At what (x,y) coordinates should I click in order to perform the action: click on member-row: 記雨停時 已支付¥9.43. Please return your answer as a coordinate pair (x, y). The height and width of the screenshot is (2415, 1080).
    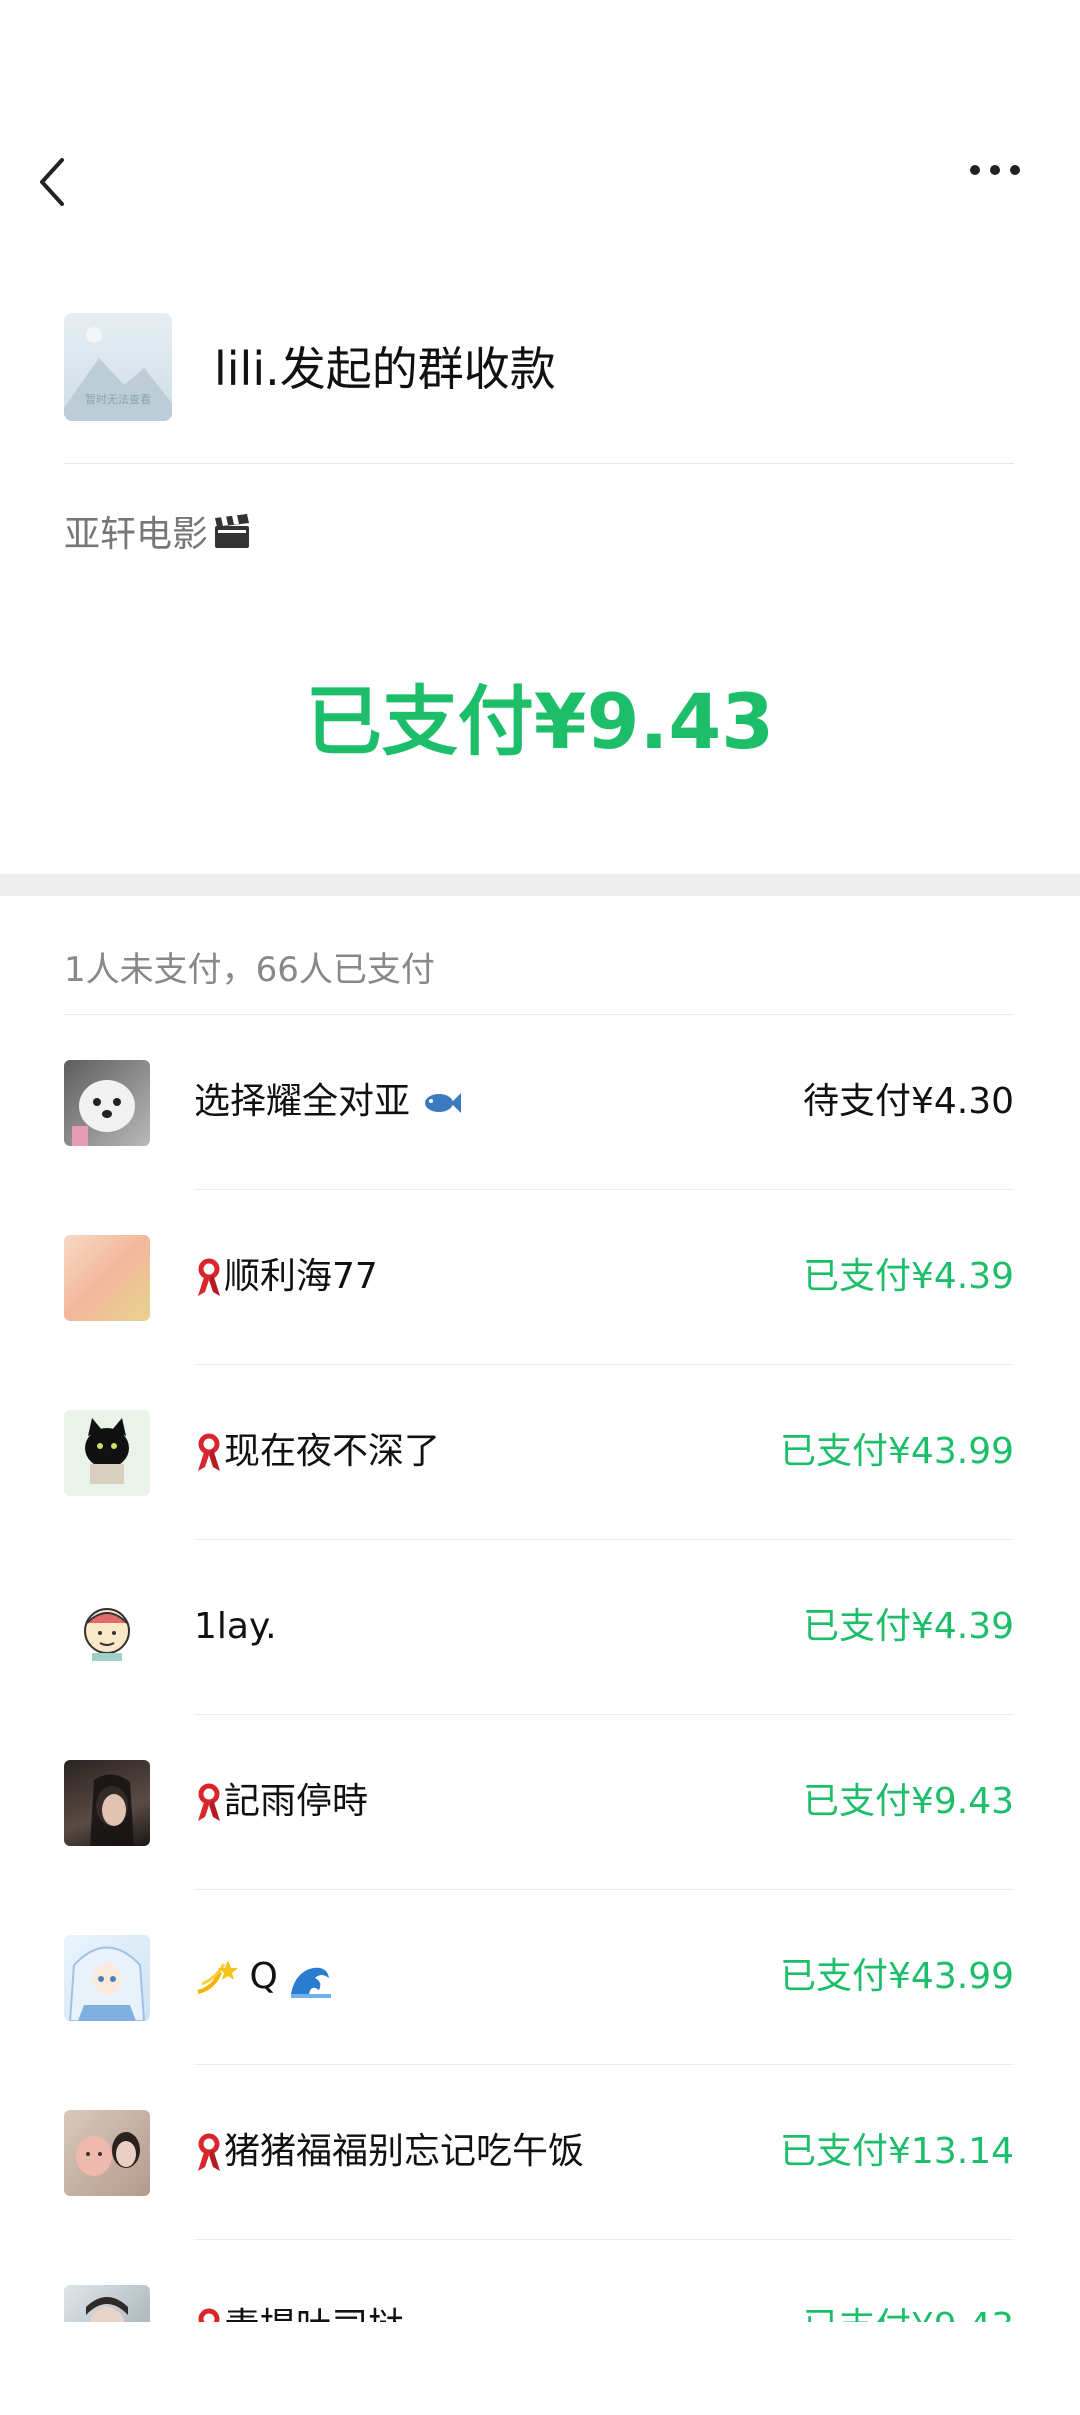
    Looking at the image, I should click on (540, 1802).